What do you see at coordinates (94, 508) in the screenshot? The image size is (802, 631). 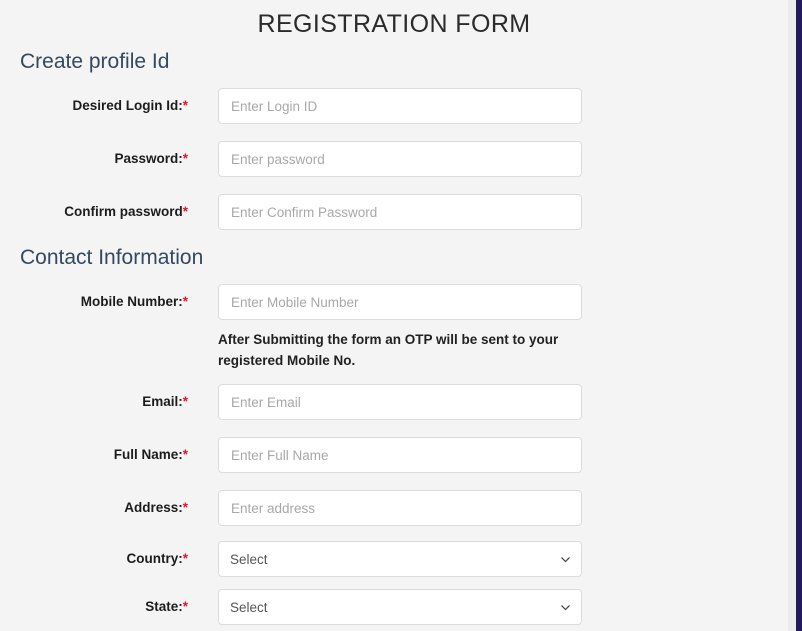 I see `label-address: Address:*` at bounding box center [94, 508].